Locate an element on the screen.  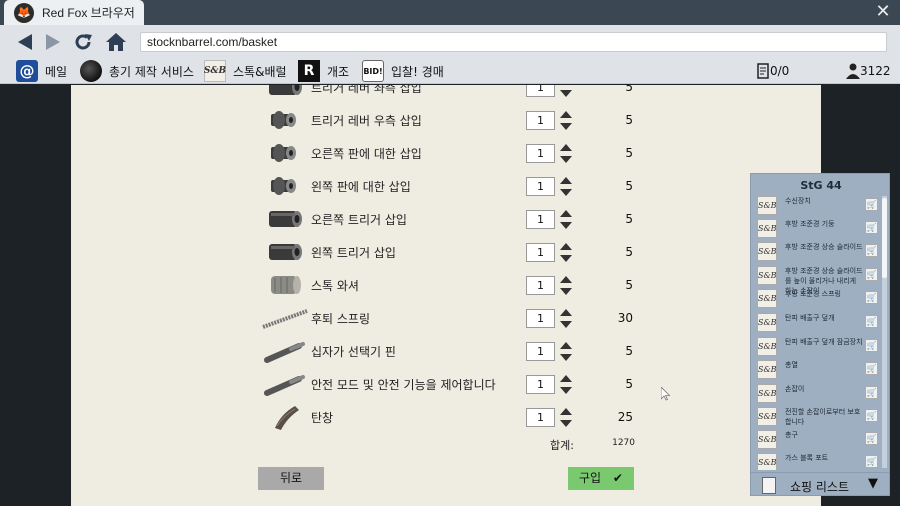
close-window-icon: ✕ is located at coordinates (883, 12).